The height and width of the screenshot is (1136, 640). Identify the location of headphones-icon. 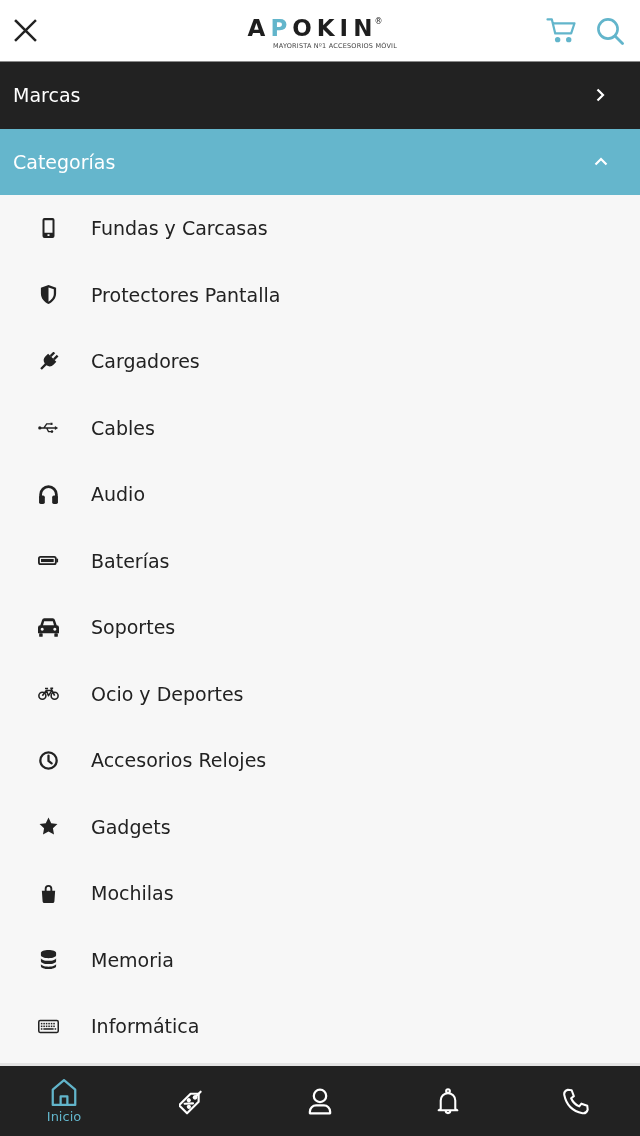
(48, 494).